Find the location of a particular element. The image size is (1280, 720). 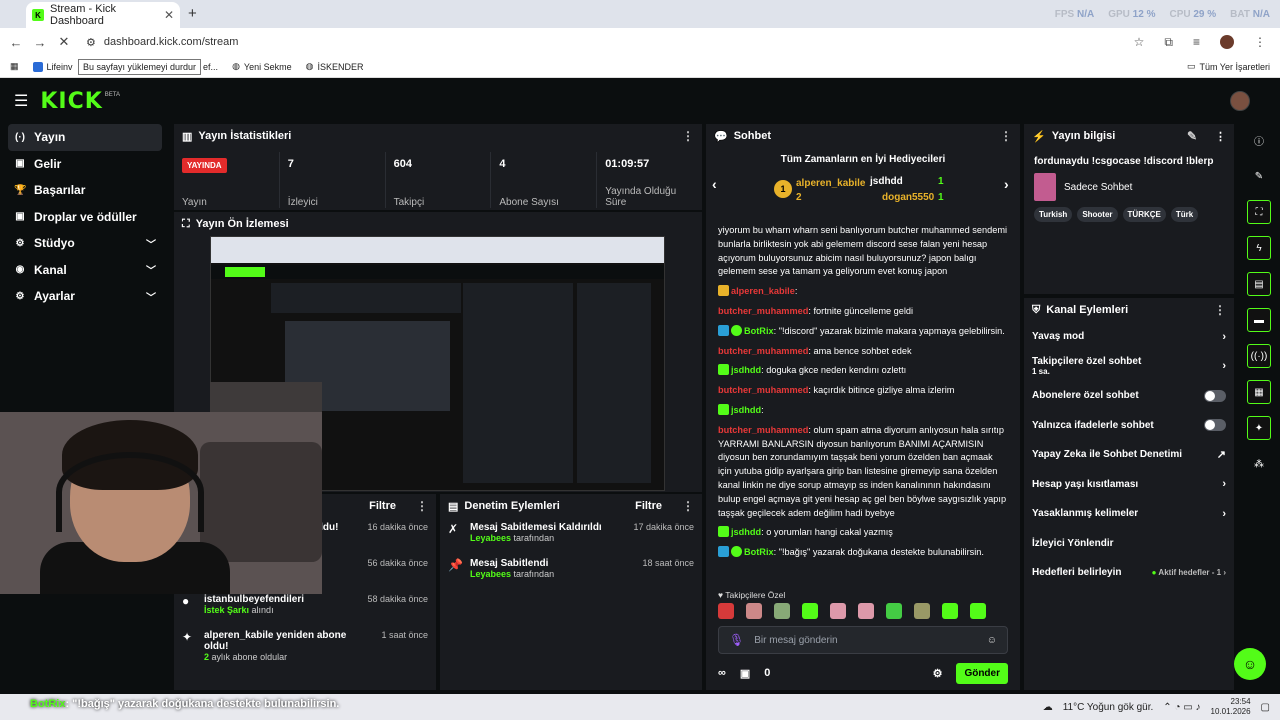

bookmark-item: ◍ İSKENDER is located at coordinates (335, 66).